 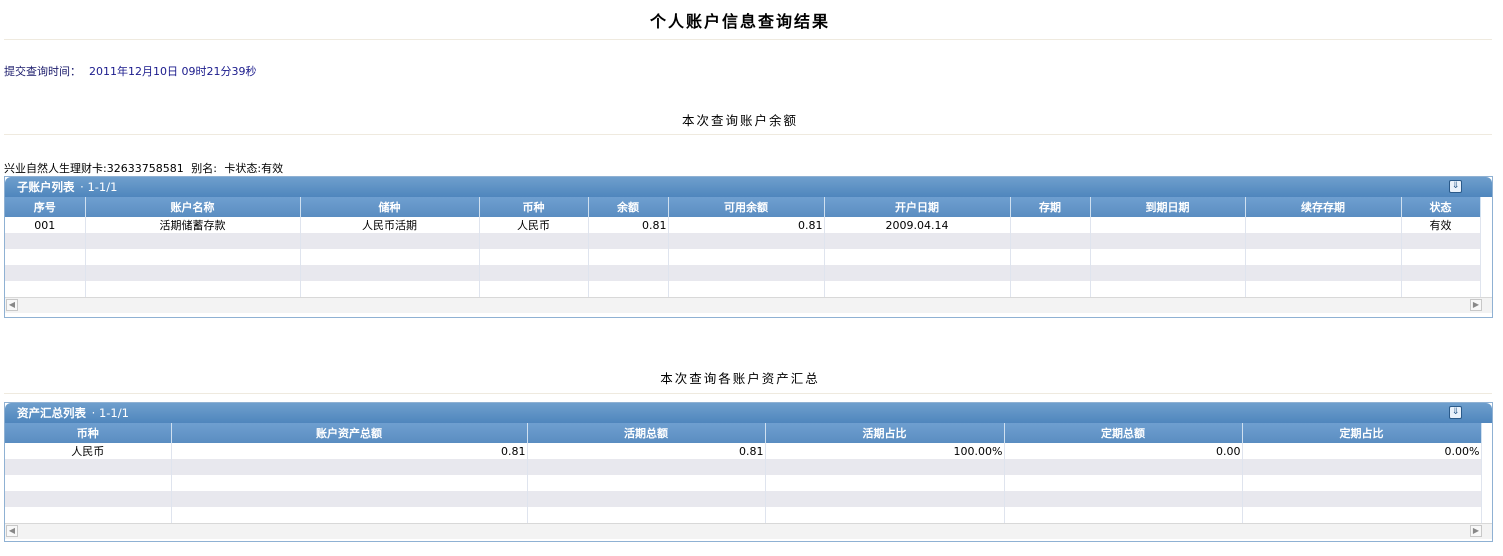 I want to click on table-cell: 0.00, so click(x=1123, y=451).